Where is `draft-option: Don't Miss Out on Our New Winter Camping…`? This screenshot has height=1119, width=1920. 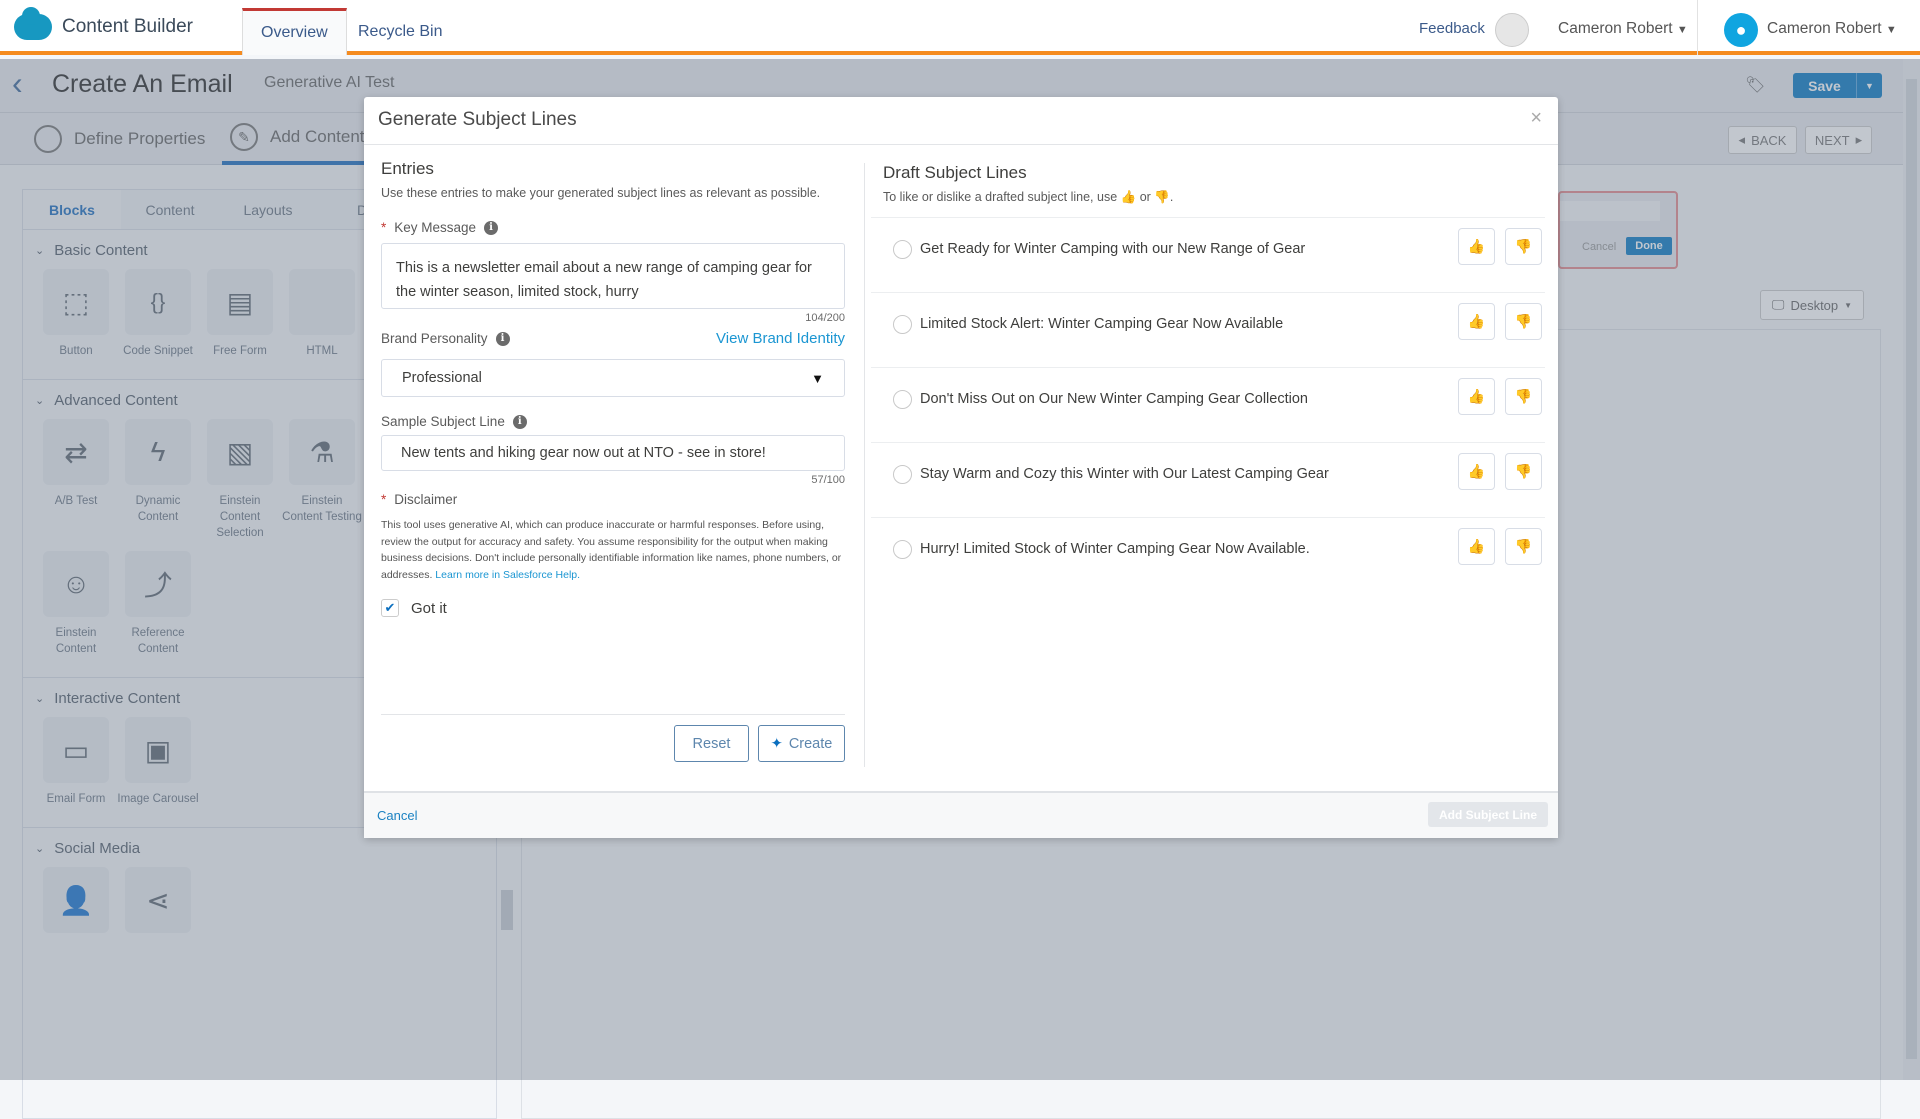
draft-option: Don't Miss Out on Our New Winter Camping… is located at coordinates (1113, 399).